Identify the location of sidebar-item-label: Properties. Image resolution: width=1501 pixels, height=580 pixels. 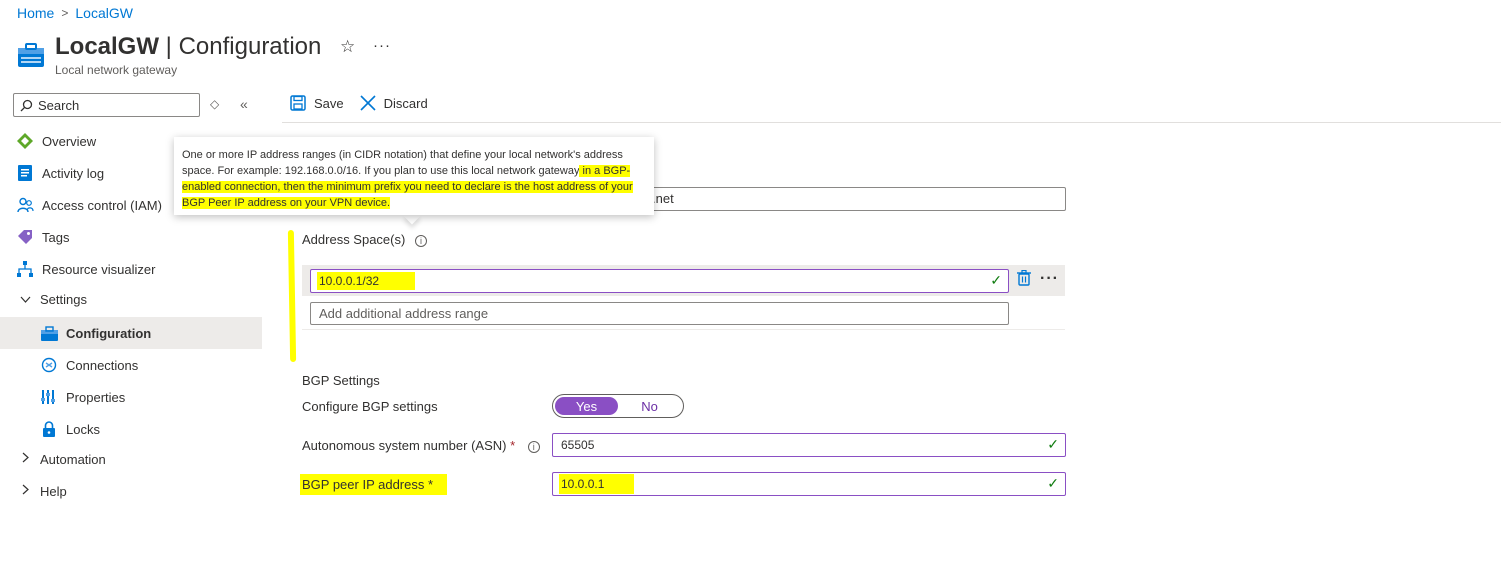
(96, 397).